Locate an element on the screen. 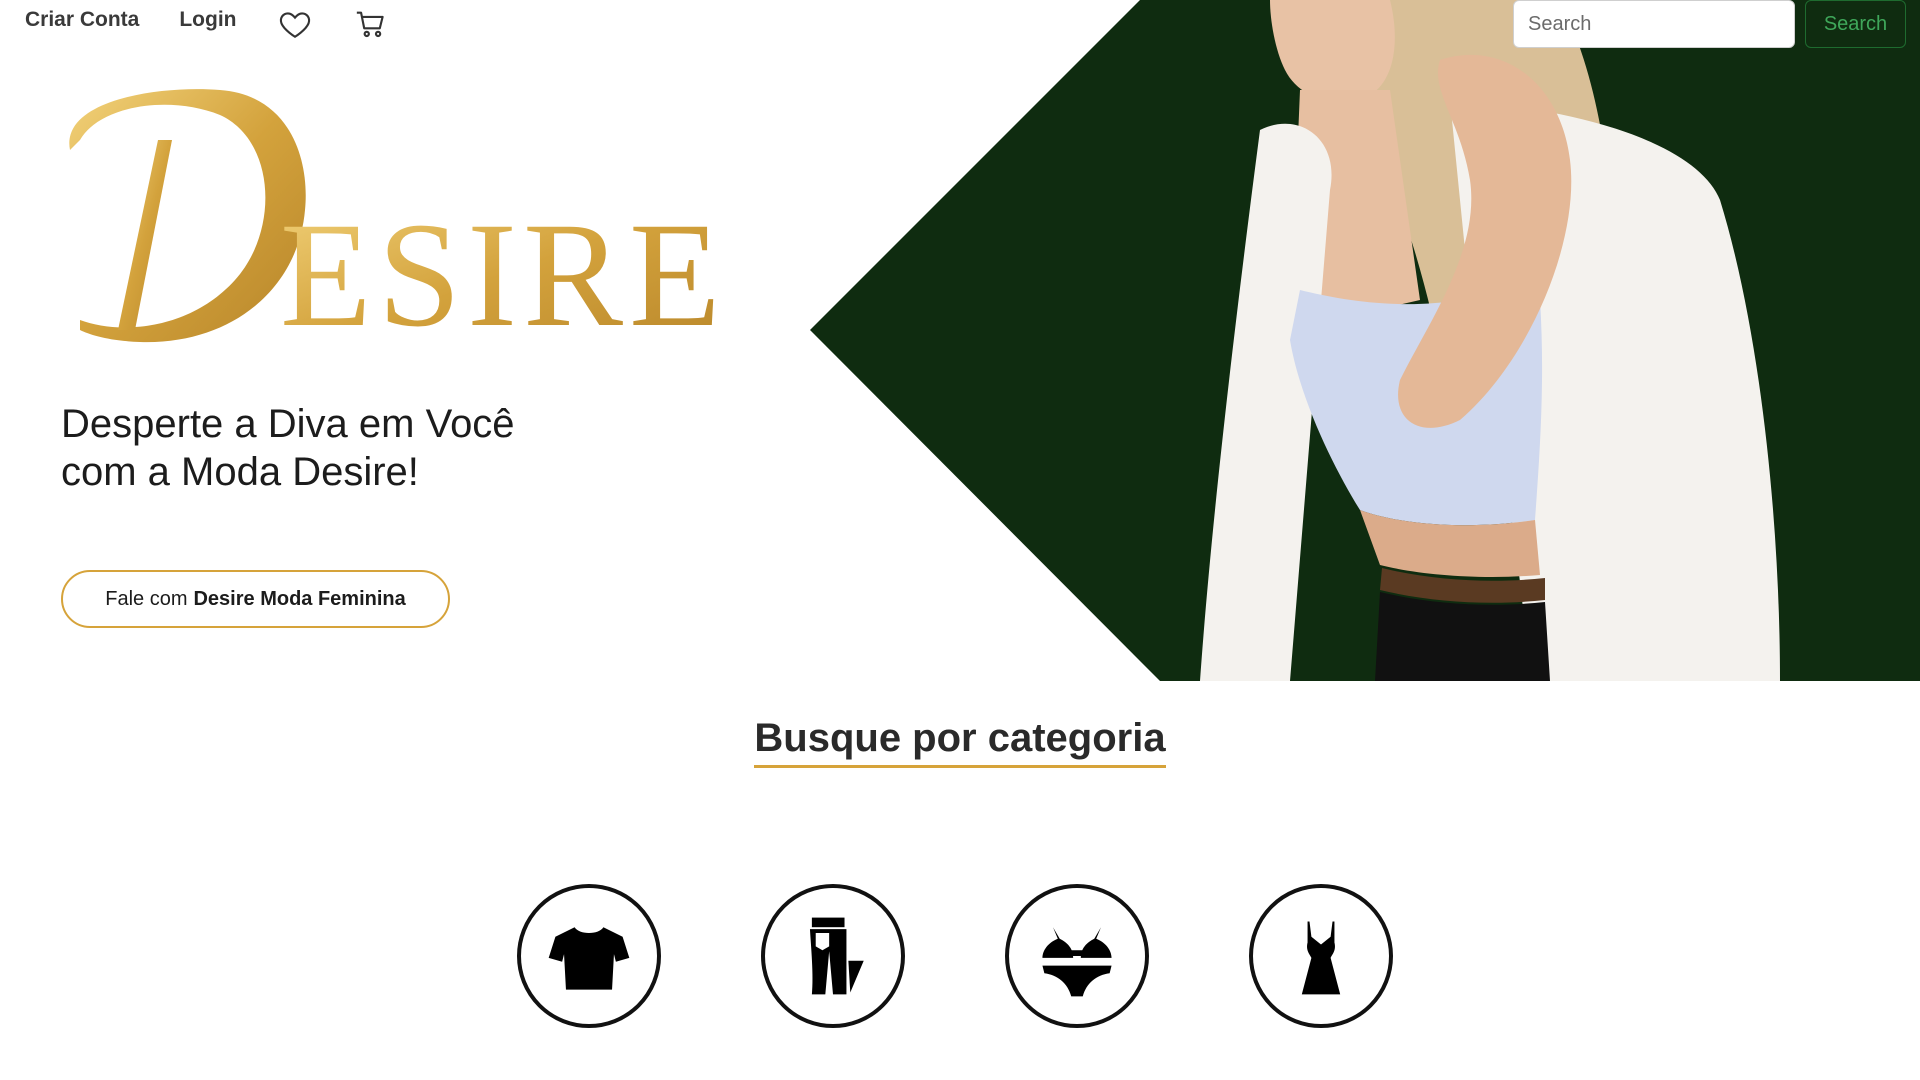 Image resolution: width=1920 pixels, height=1080 pixels. contact-desire-button: Fale com Desire Moda Feminina is located at coordinates (255, 599).